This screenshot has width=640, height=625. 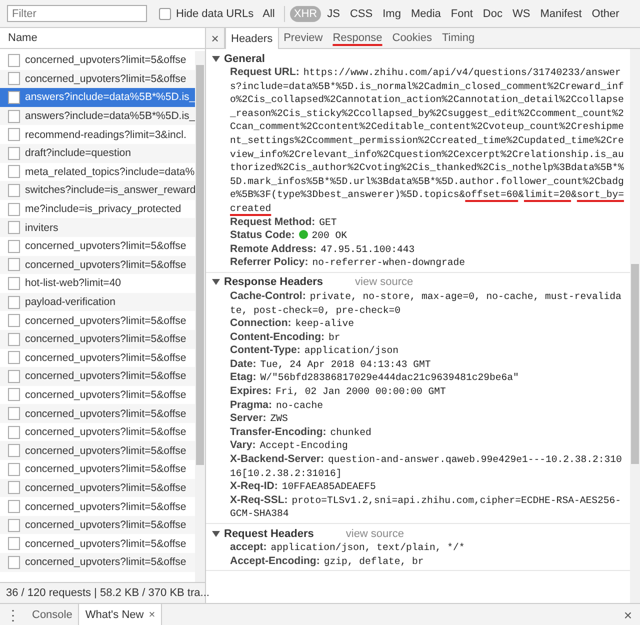 What do you see at coordinates (97, 209) in the screenshot?
I see `request-row: me?include=is_privacy_protected` at bounding box center [97, 209].